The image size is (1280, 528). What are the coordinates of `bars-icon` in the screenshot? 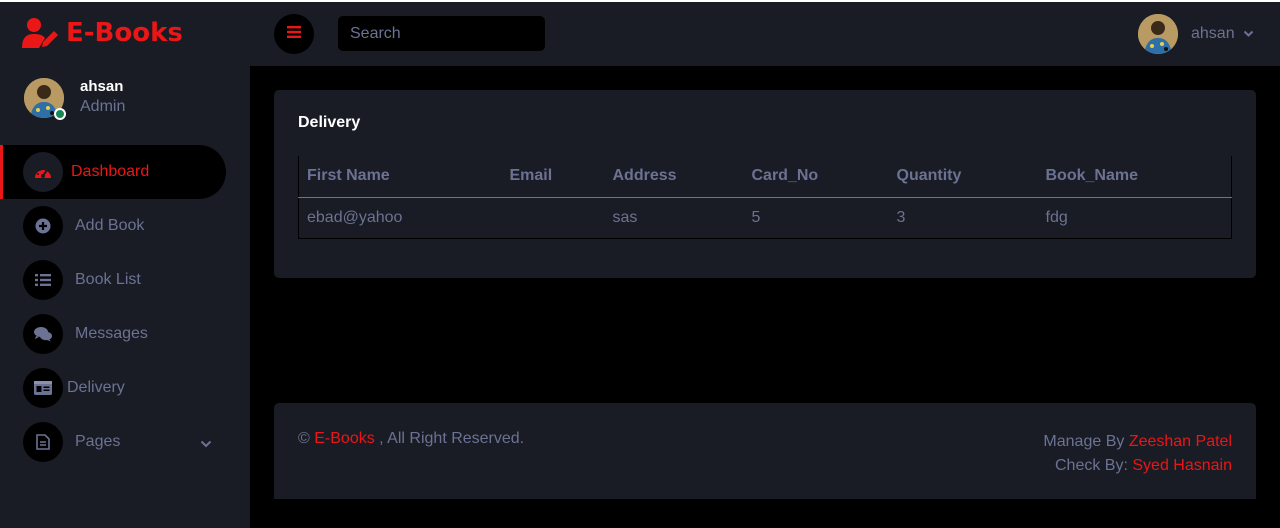 It's located at (294, 34).